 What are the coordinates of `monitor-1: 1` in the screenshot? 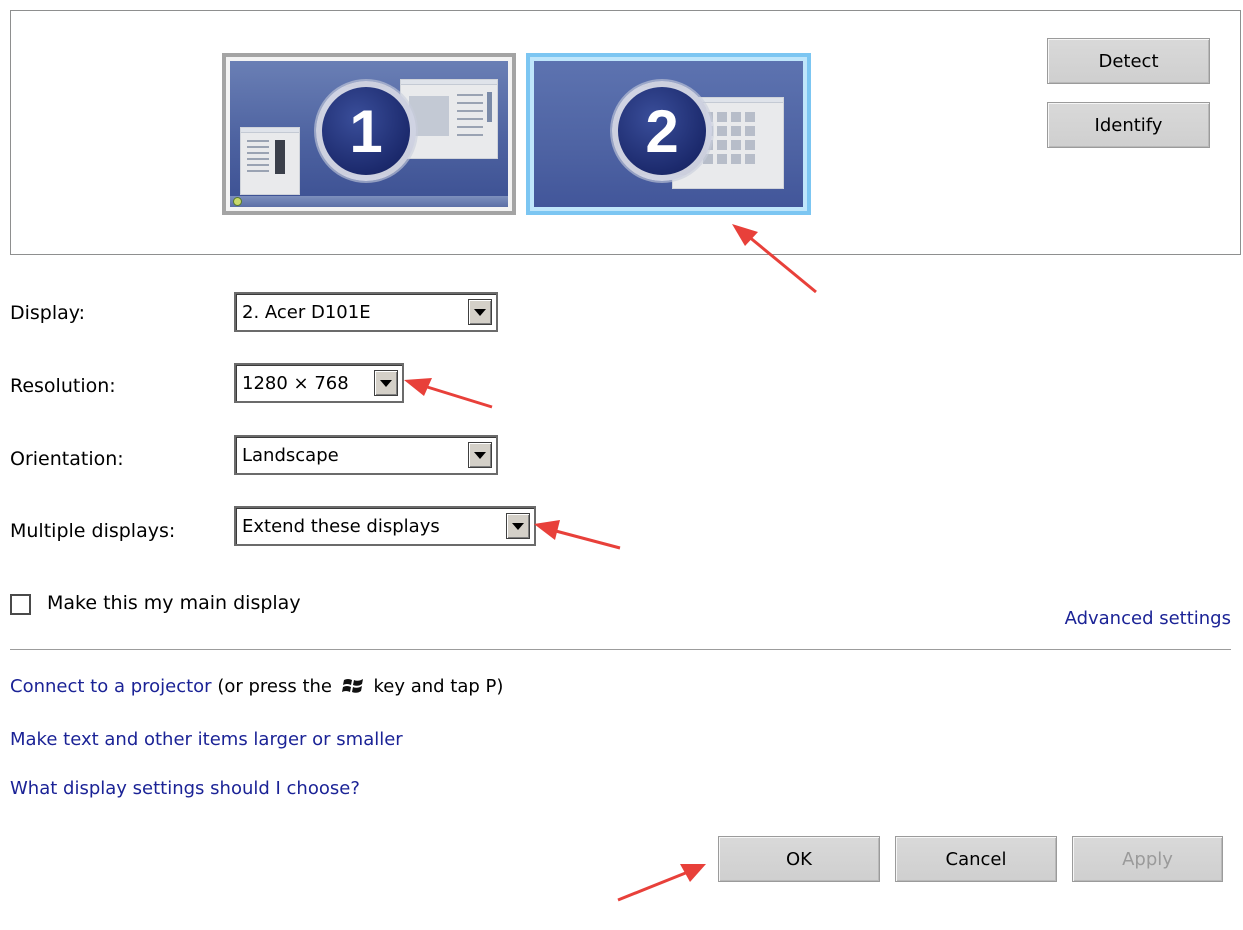 It's located at (369, 134).